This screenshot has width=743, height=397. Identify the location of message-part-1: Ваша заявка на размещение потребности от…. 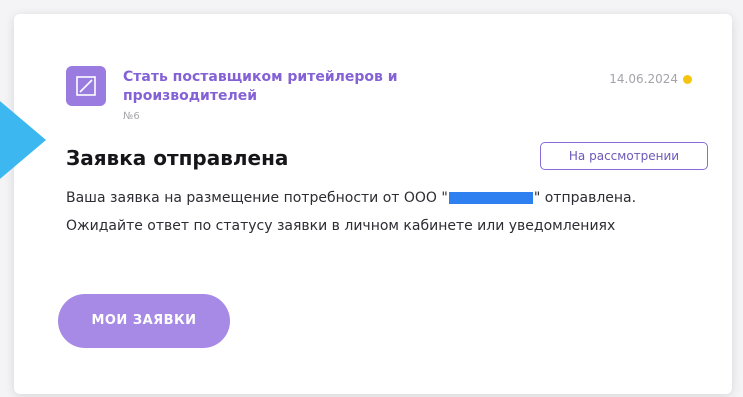
(257, 198).